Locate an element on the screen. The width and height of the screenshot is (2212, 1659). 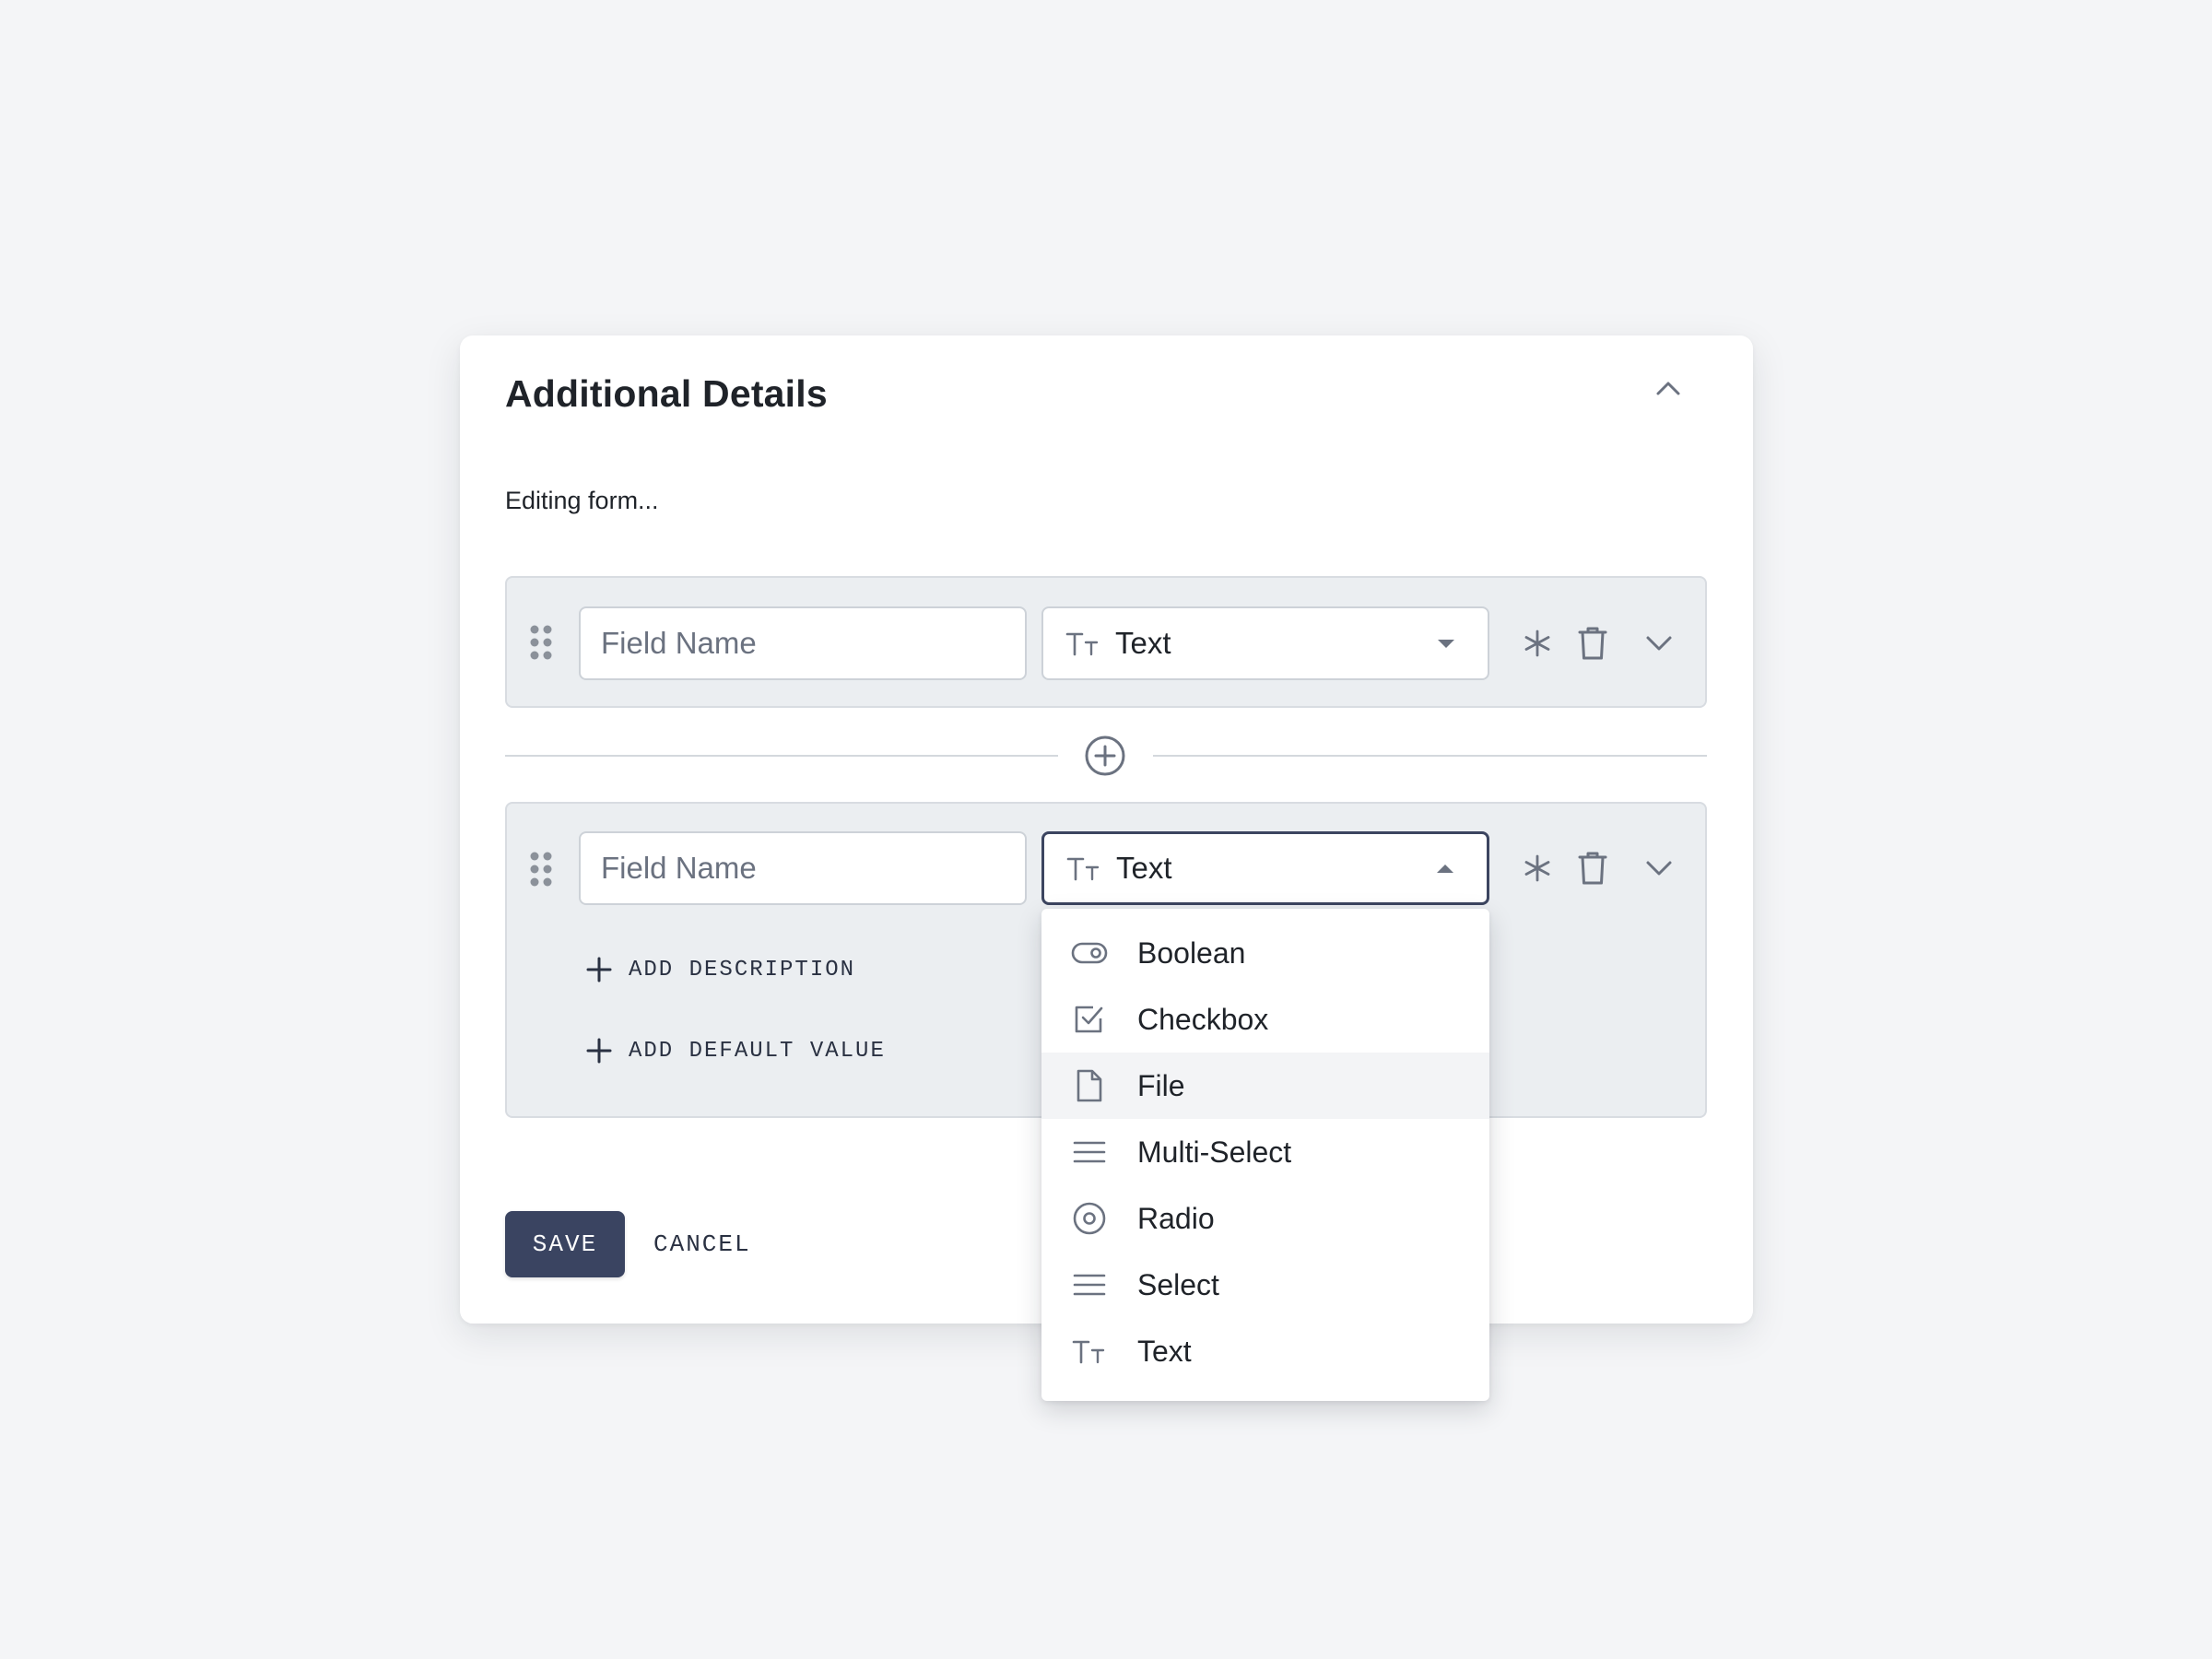
type-option-multi-select: Multi-Select is located at coordinates (1265, 1152).